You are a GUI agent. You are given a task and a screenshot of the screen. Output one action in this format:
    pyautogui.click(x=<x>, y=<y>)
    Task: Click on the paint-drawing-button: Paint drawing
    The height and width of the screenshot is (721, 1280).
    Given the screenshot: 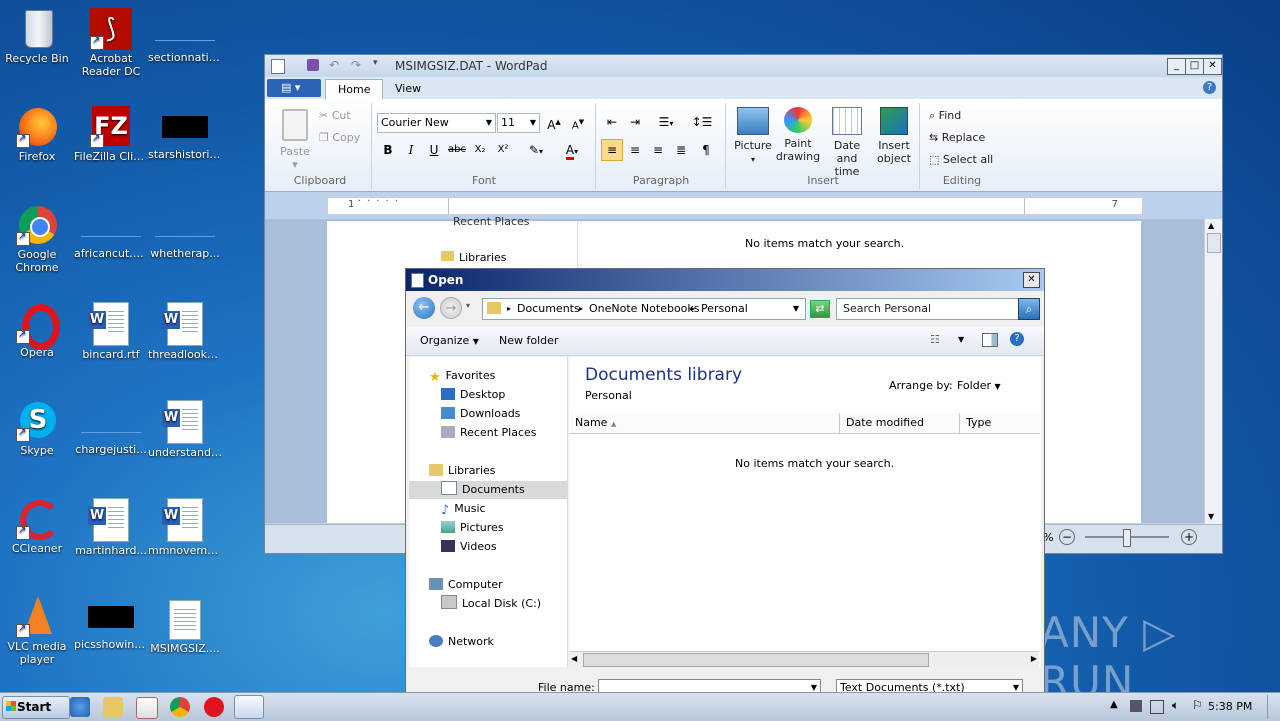 What is the action you would take?
    pyautogui.click(x=798, y=135)
    